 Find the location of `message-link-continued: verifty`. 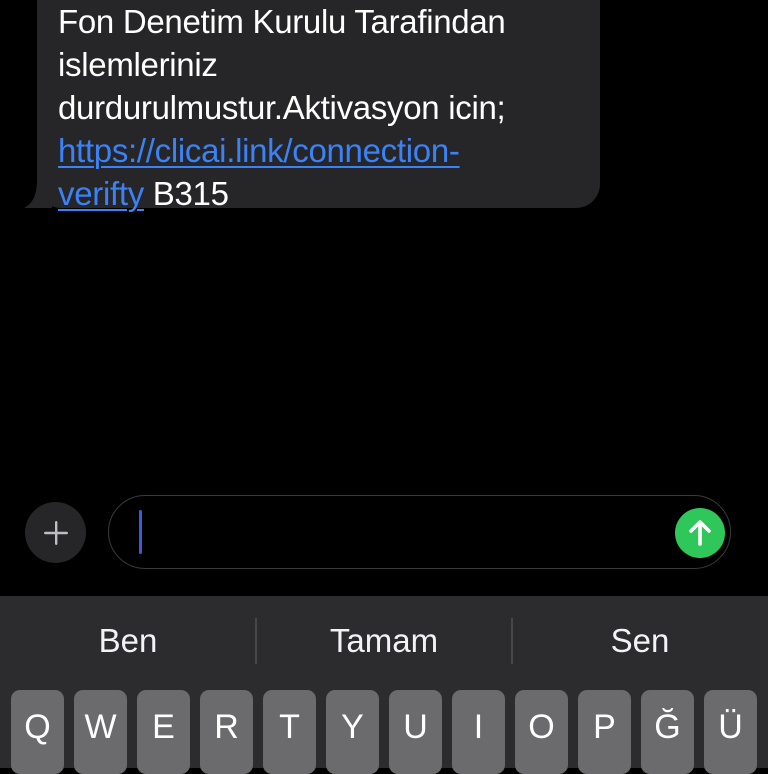

message-link-continued: verifty is located at coordinates (101, 193).